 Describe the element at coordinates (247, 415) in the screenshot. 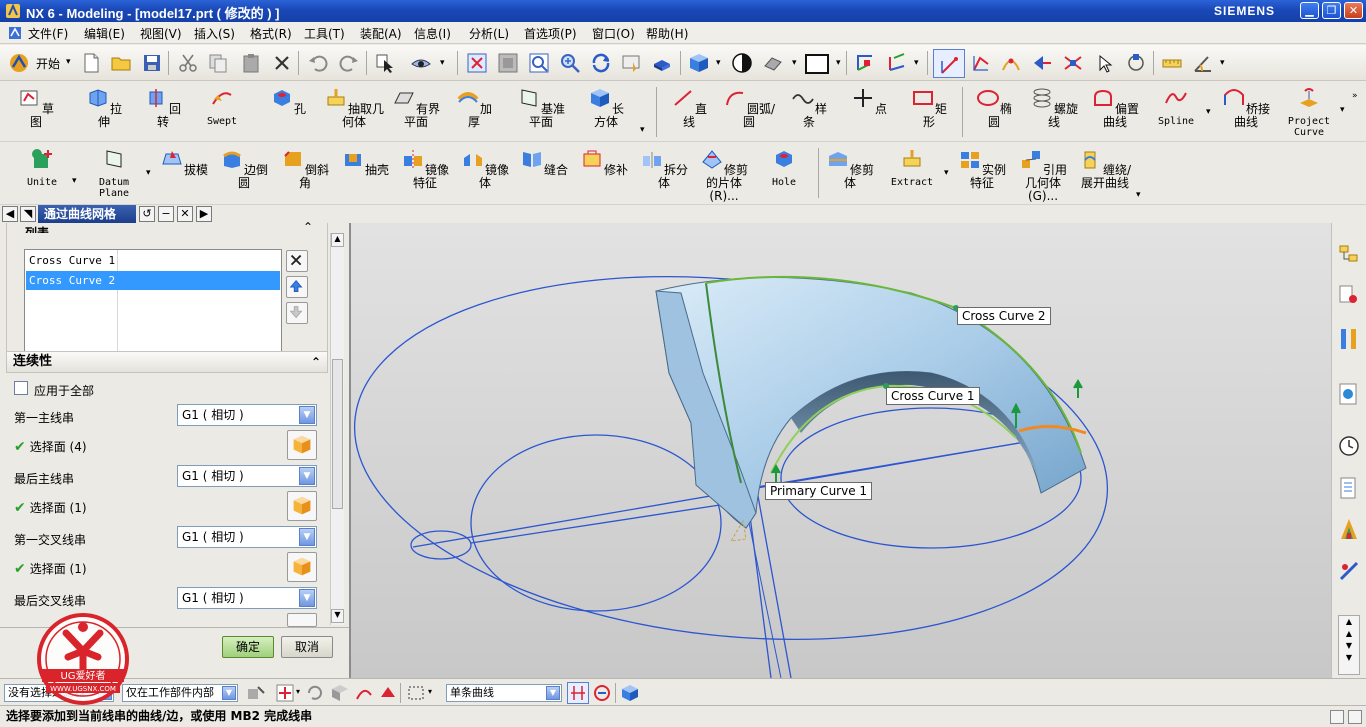

I see `first-primary-select: G1 ( 相切 ) ▼` at that location.